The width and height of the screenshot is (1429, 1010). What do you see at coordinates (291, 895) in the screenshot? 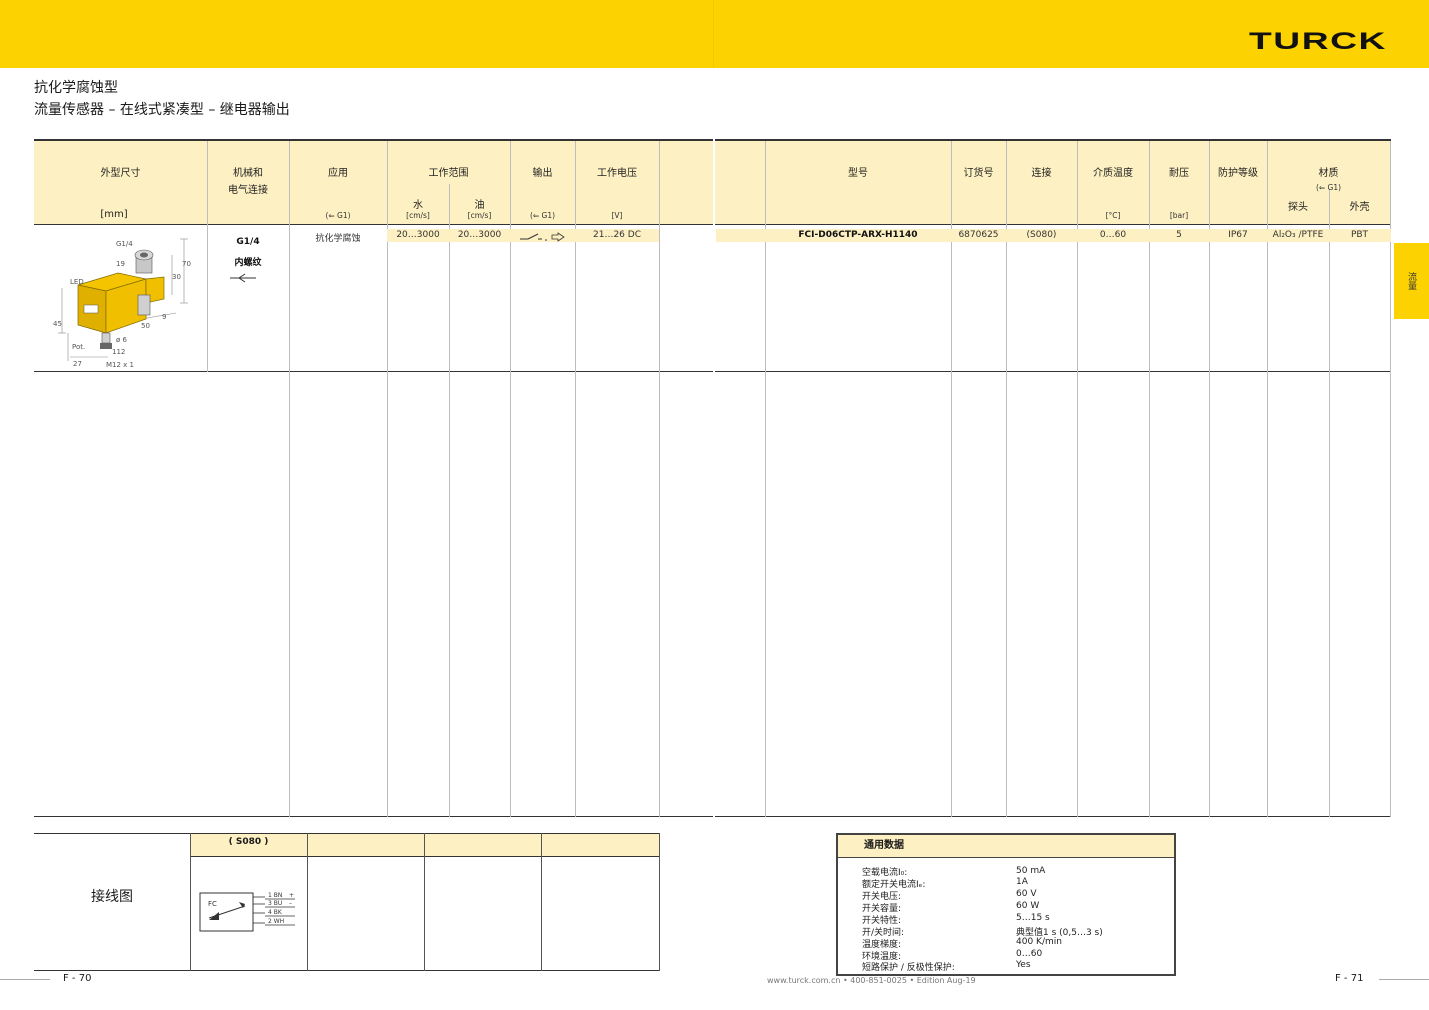
I see `sign-plus: +` at bounding box center [291, 895].